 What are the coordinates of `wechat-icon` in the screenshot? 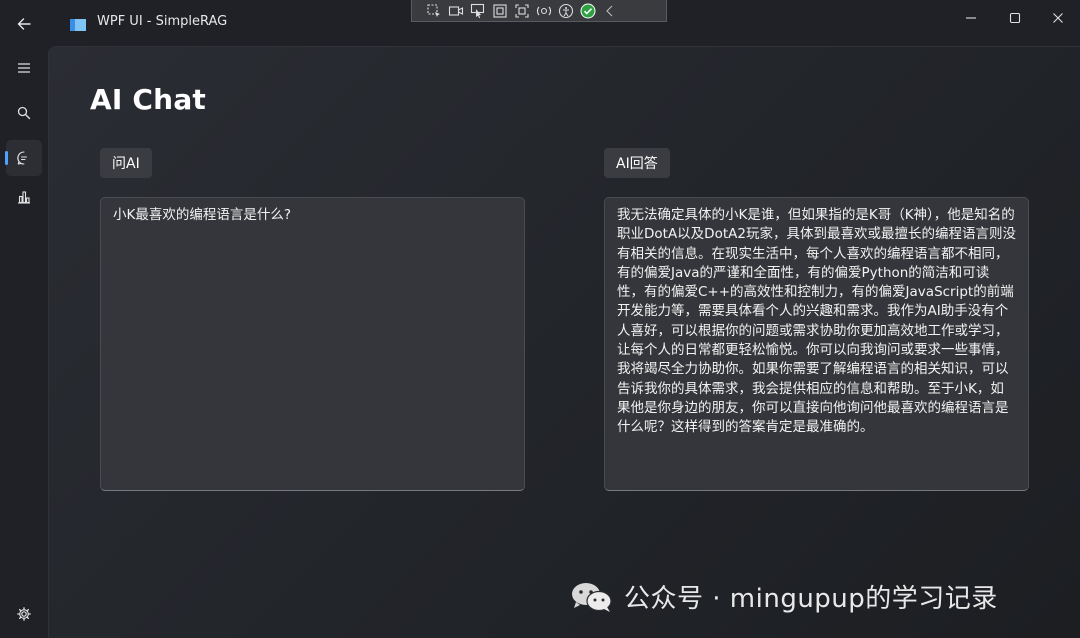 It's located at (592, 597).